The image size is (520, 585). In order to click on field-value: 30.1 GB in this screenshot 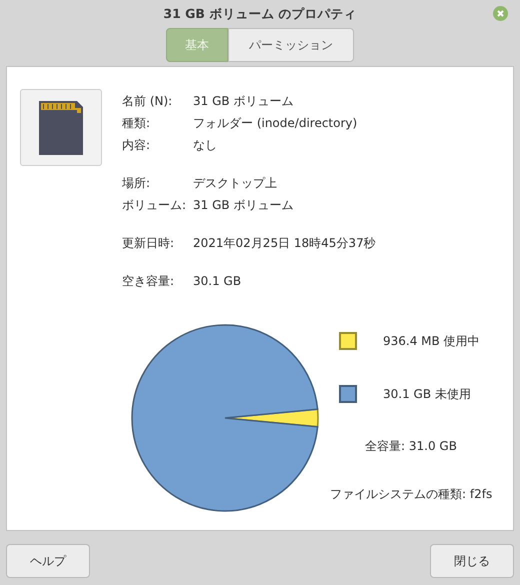, I will do `click(217, 281)`.